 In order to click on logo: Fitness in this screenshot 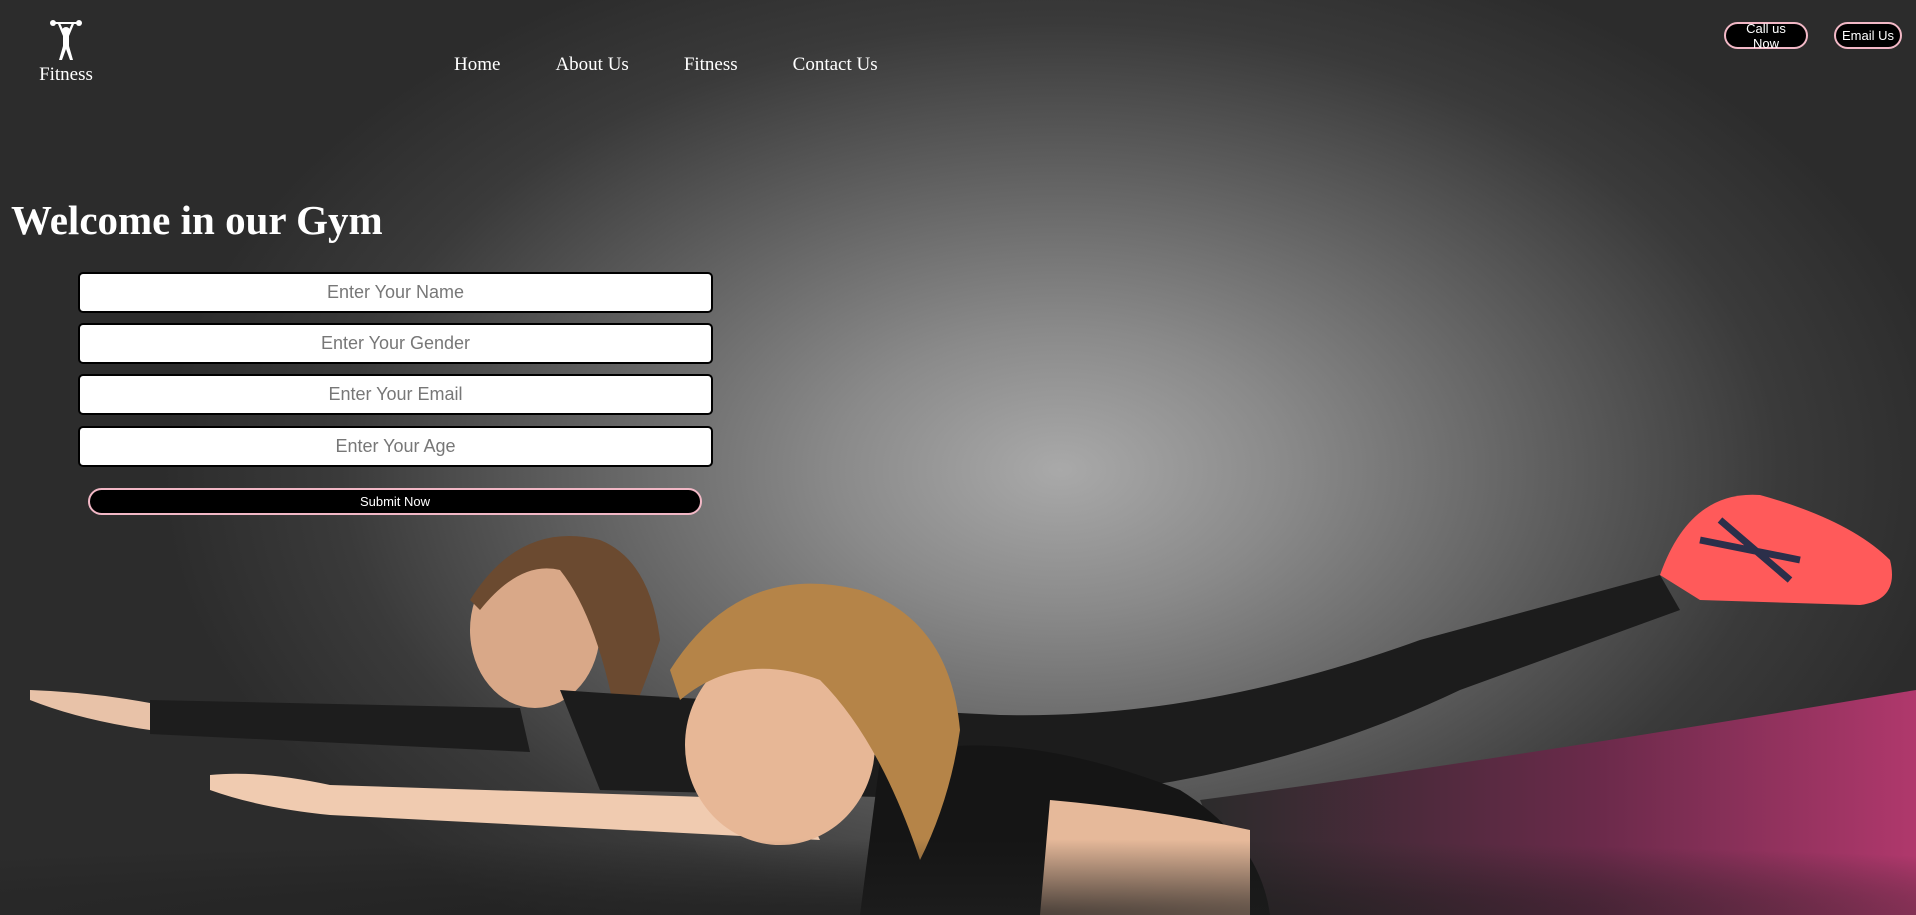, I will do `click(66, 52)`.